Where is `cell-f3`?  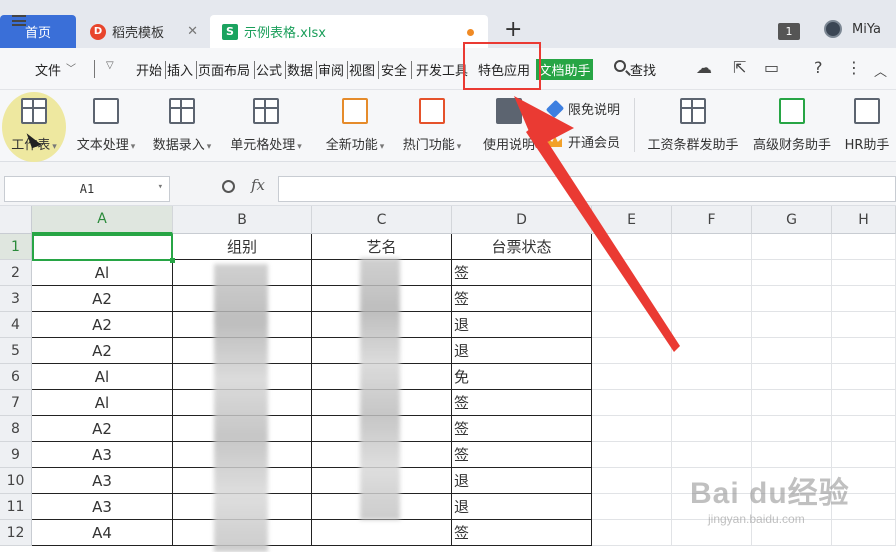
cell-f3 is located at coordinates (712, 299).